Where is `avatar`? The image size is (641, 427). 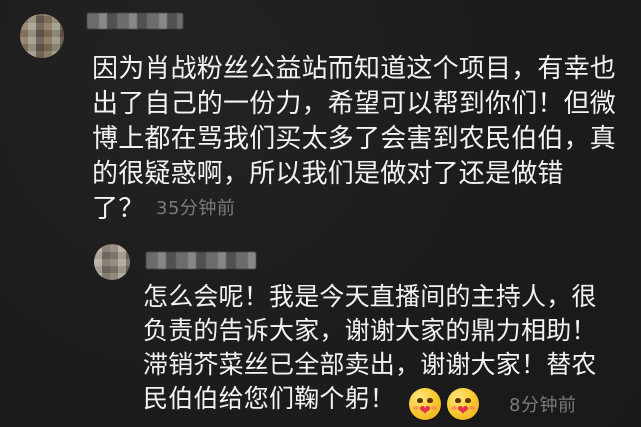
avatar is located at coordinates (42, 36).